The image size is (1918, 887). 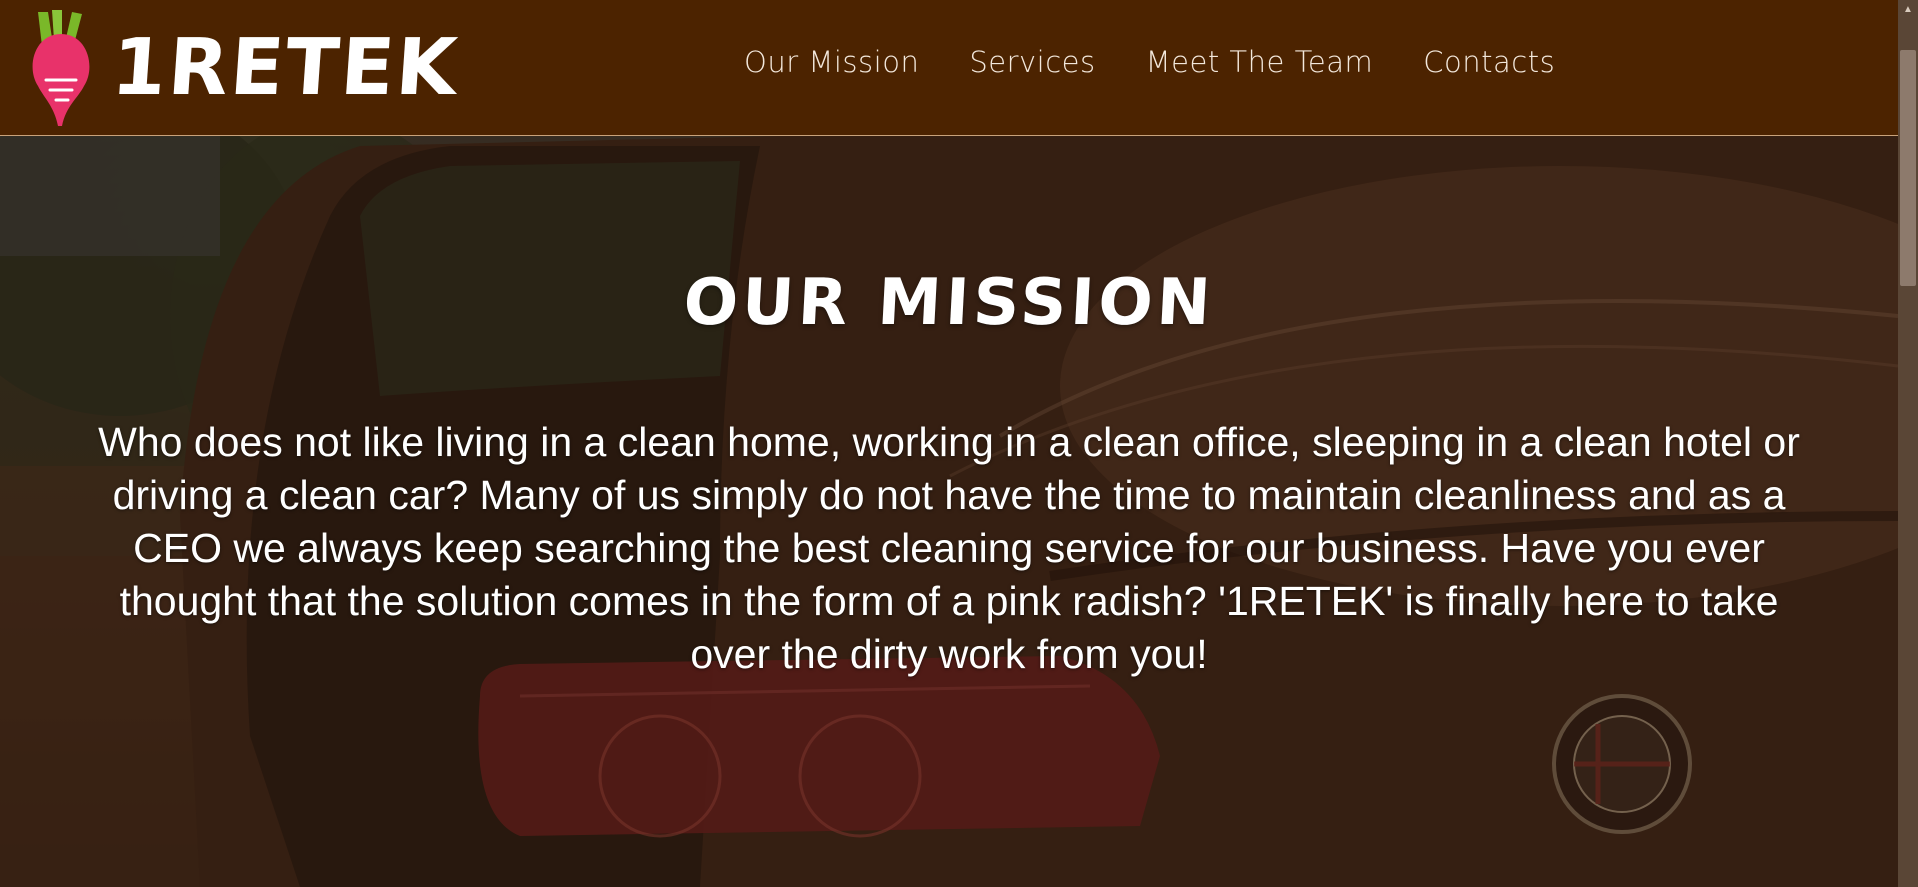 What do you see at coordinates (1489, 62) in the screenshot?
I see `nav-contacts: Contacts` at bounding box center [1489, 62].